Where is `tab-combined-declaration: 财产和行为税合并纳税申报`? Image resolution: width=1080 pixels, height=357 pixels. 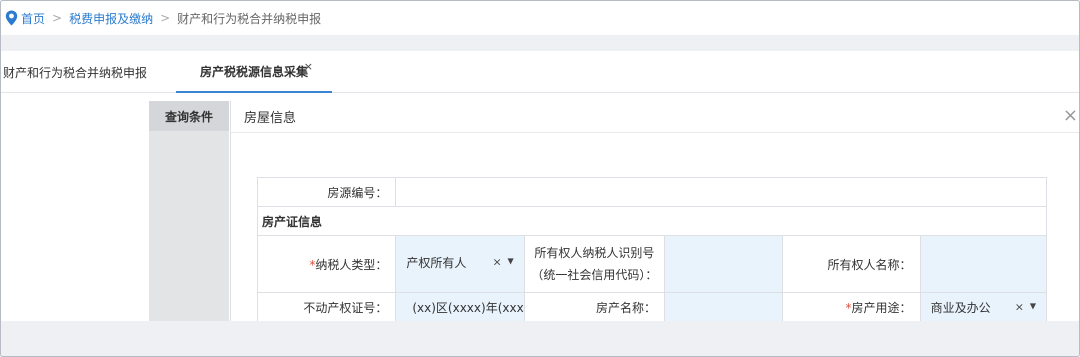
tab-combined-declaration: 财产和行为税合并纳税申报 is located at coordinates (75, 72).